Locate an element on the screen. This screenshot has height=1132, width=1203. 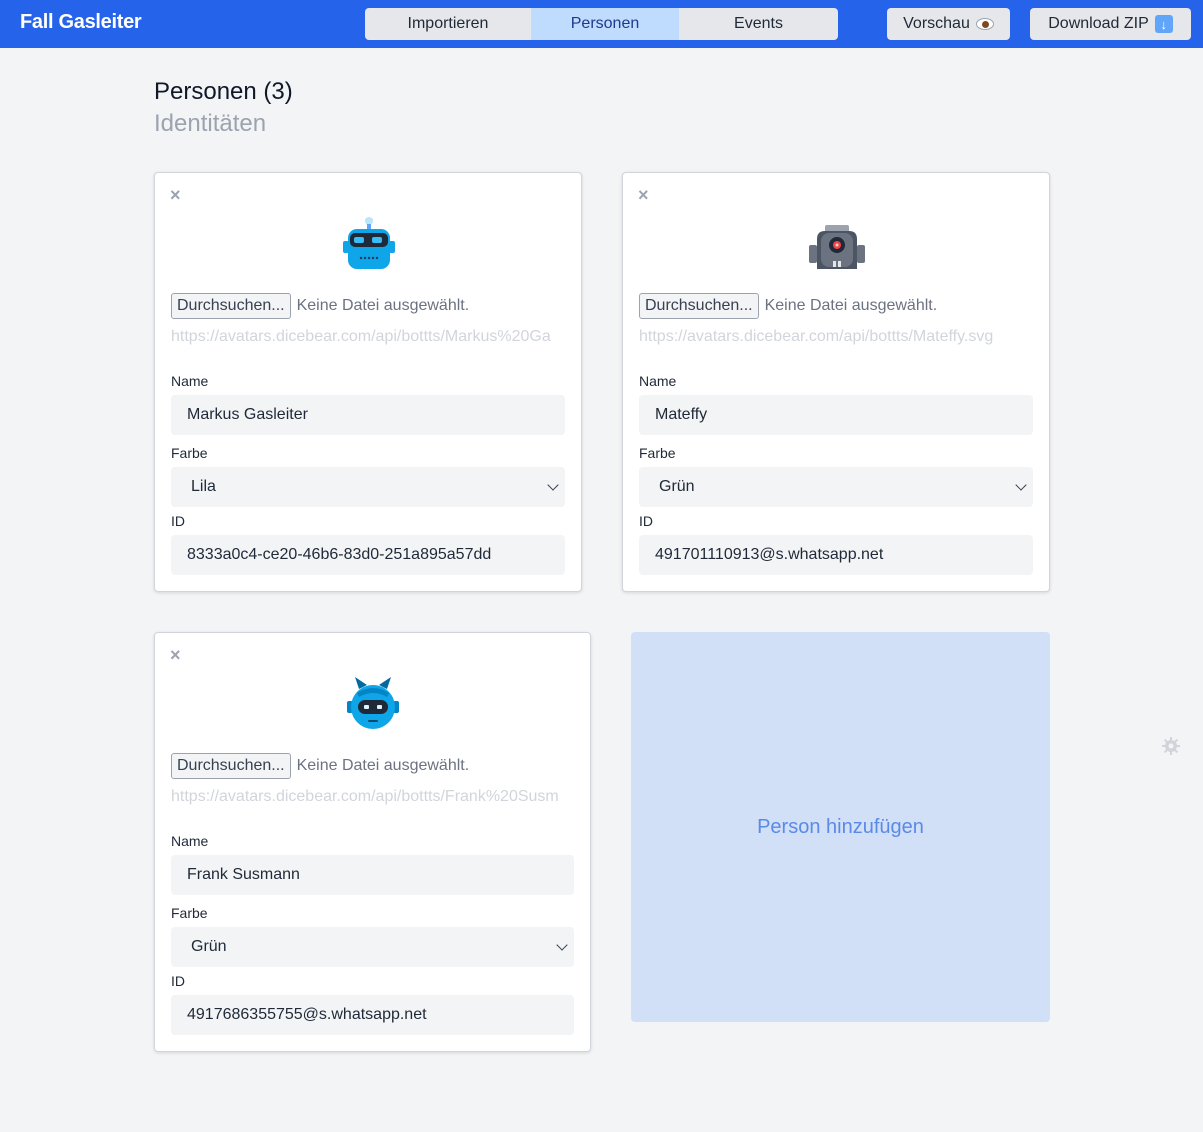
tab-importieren: Importieren is located at coordinates (448, 24).